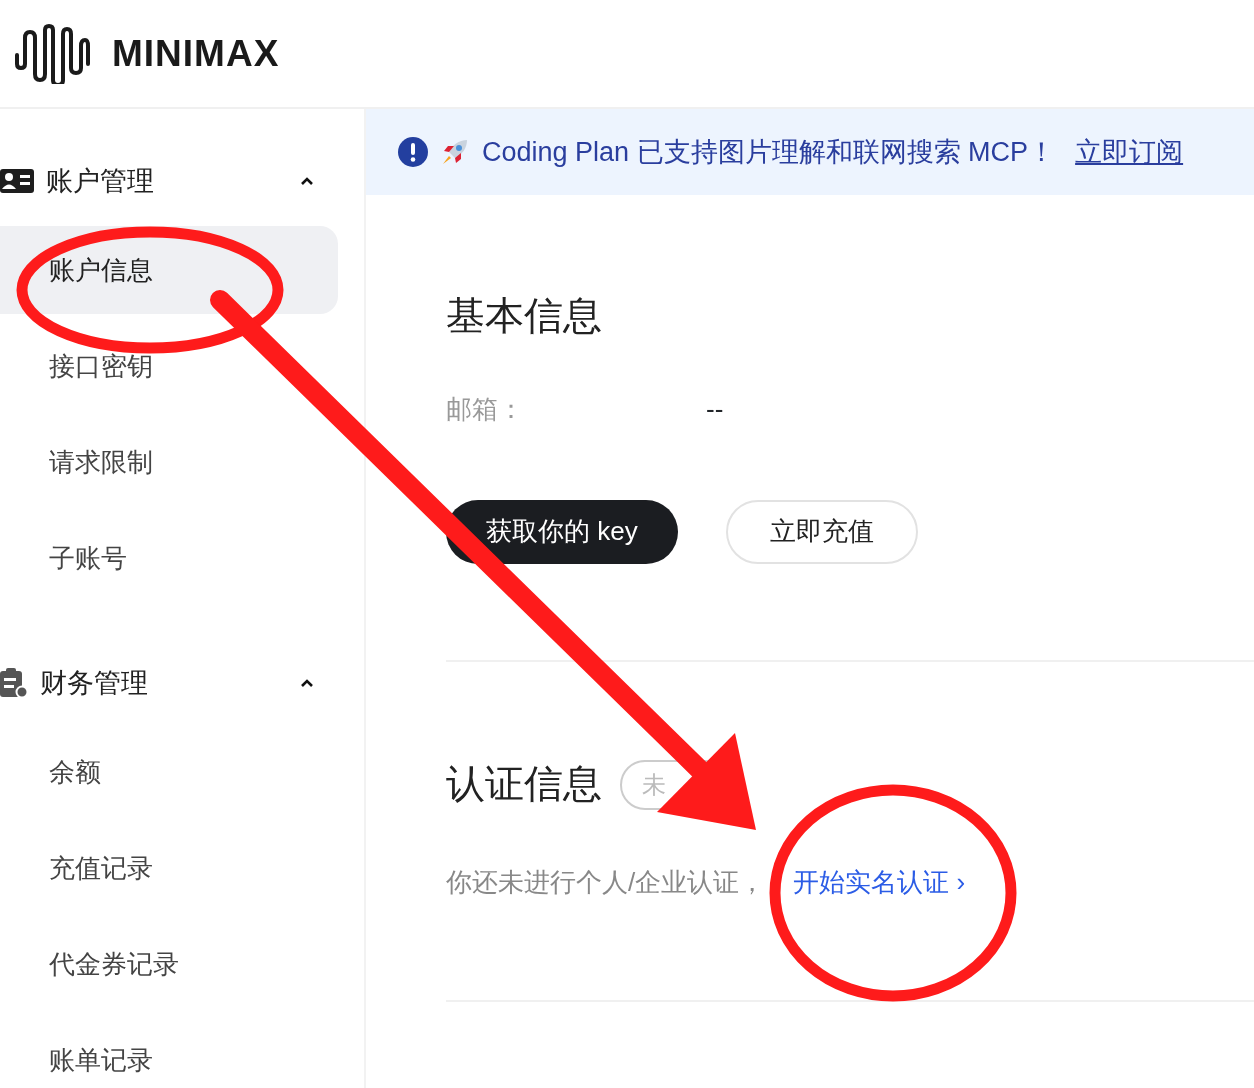 The width and height of the screenshot is (1254, 1088). I want to click on alert-icon, so click(413, 152).